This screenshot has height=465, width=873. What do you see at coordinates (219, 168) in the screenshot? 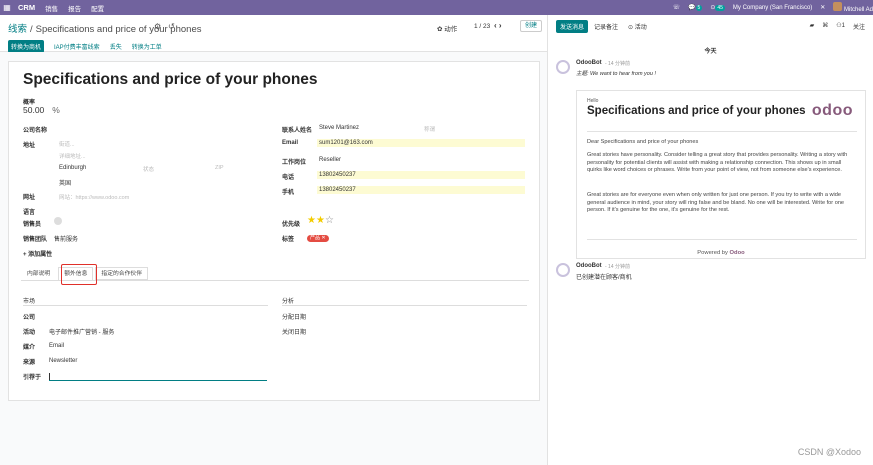
I see `zip-input: ZIP` at bounding box center [219, 168].